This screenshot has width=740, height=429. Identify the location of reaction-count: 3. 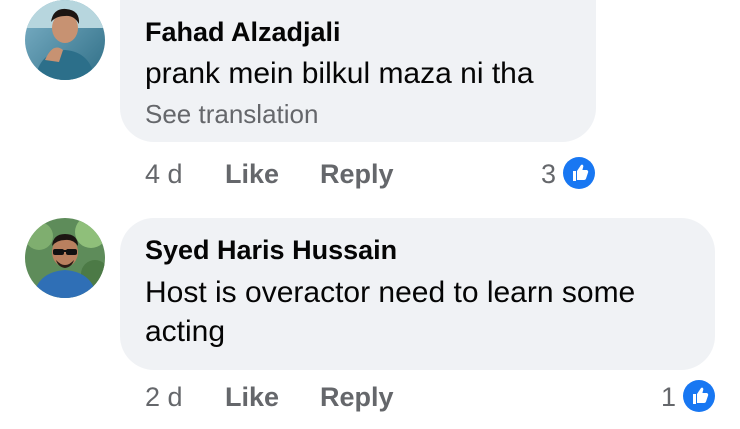
(538, 174).